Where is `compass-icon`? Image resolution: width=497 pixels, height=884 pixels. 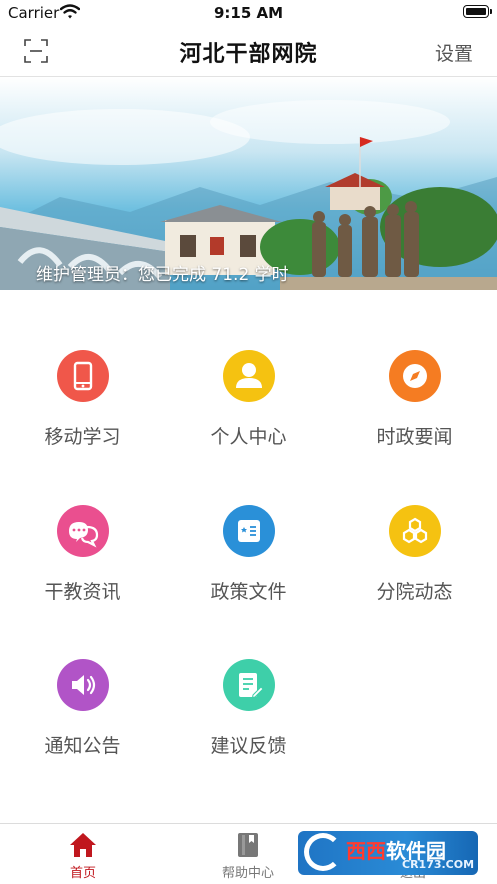
compass-icon is located at coordinates (414, 376).